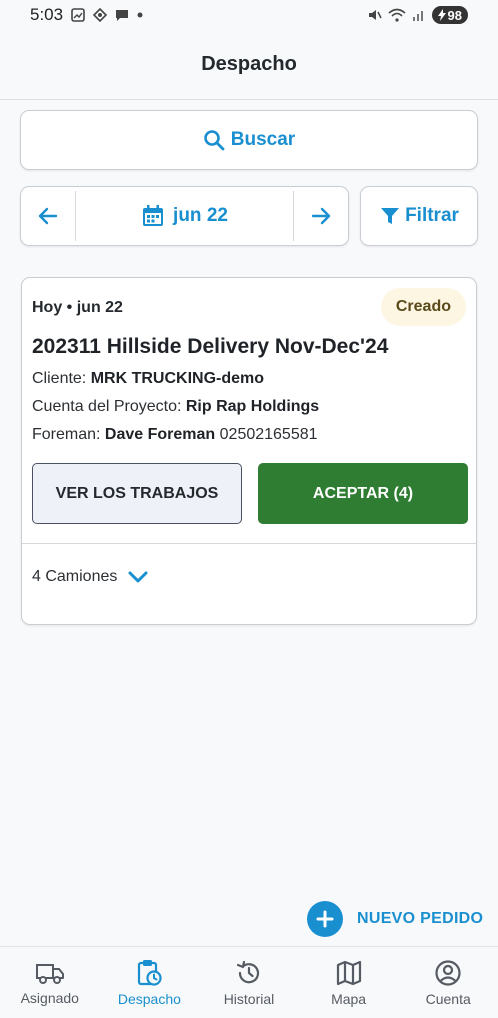 Image resolution: width=498 pixels, height=1018 pixels. Describe the element at coordinates (177, 378) in the screenshot. I see `client-value: MRK TRUCKING-demo` at that location.